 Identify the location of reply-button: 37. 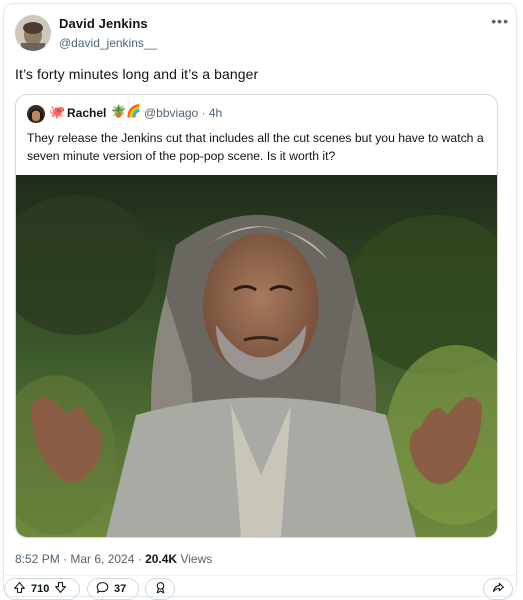
(113, 589).